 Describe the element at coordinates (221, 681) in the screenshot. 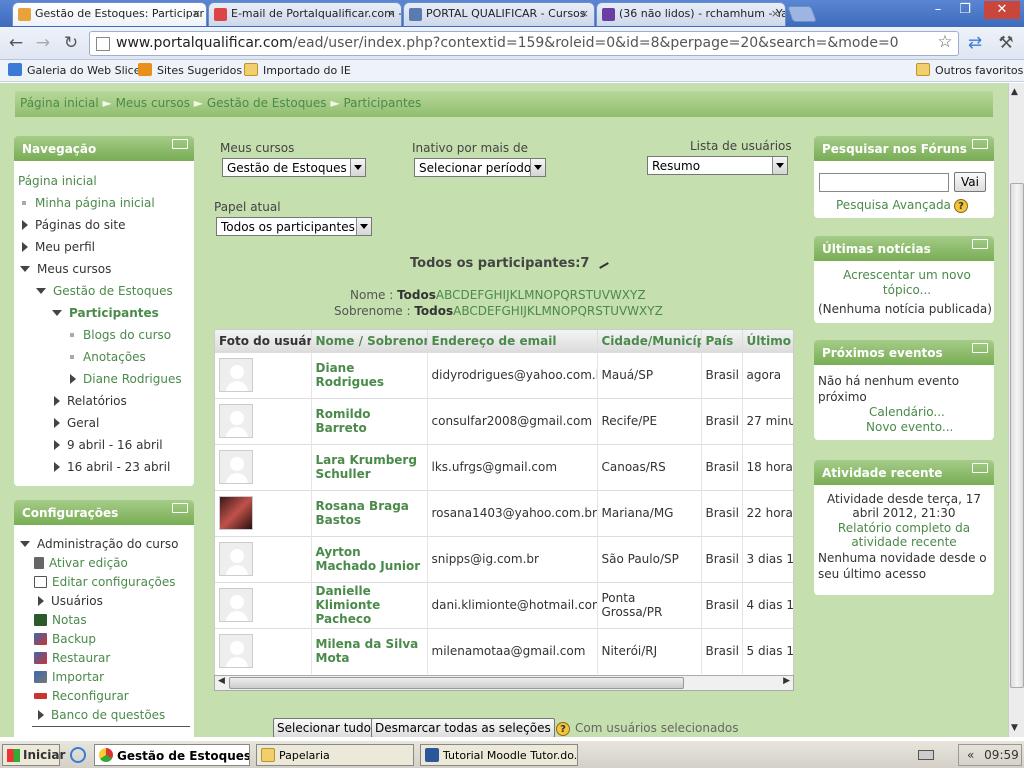

I see `scroll-left-icon: ◀` at that location.